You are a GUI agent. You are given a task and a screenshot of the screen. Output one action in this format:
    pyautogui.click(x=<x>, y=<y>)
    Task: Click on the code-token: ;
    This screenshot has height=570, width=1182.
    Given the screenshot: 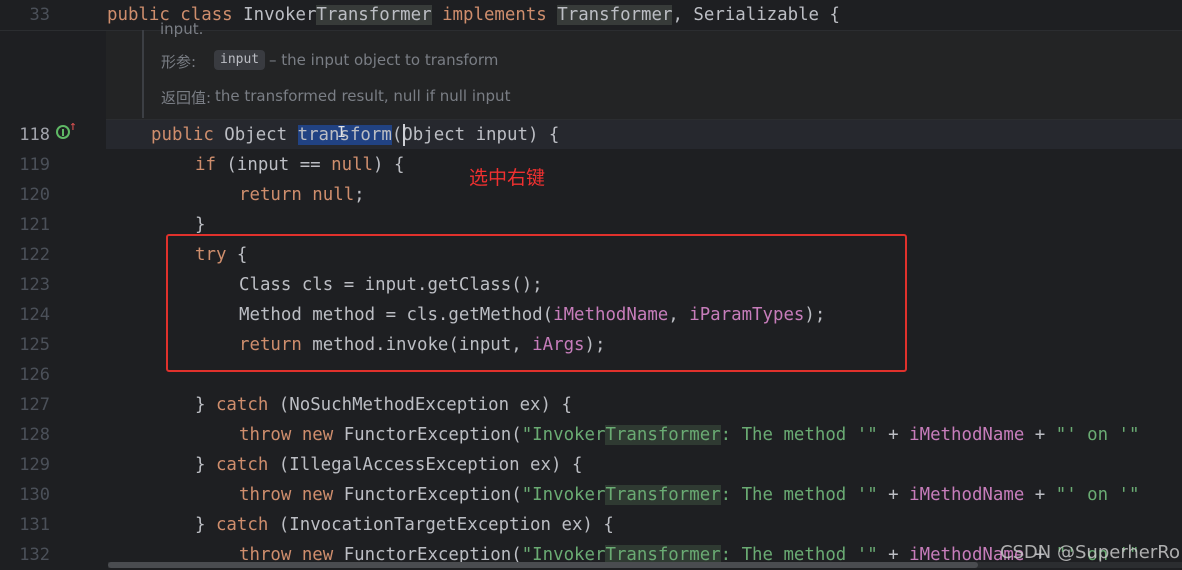 What is the action you would take?
    pyautogui.click(x=359, y=195)
    